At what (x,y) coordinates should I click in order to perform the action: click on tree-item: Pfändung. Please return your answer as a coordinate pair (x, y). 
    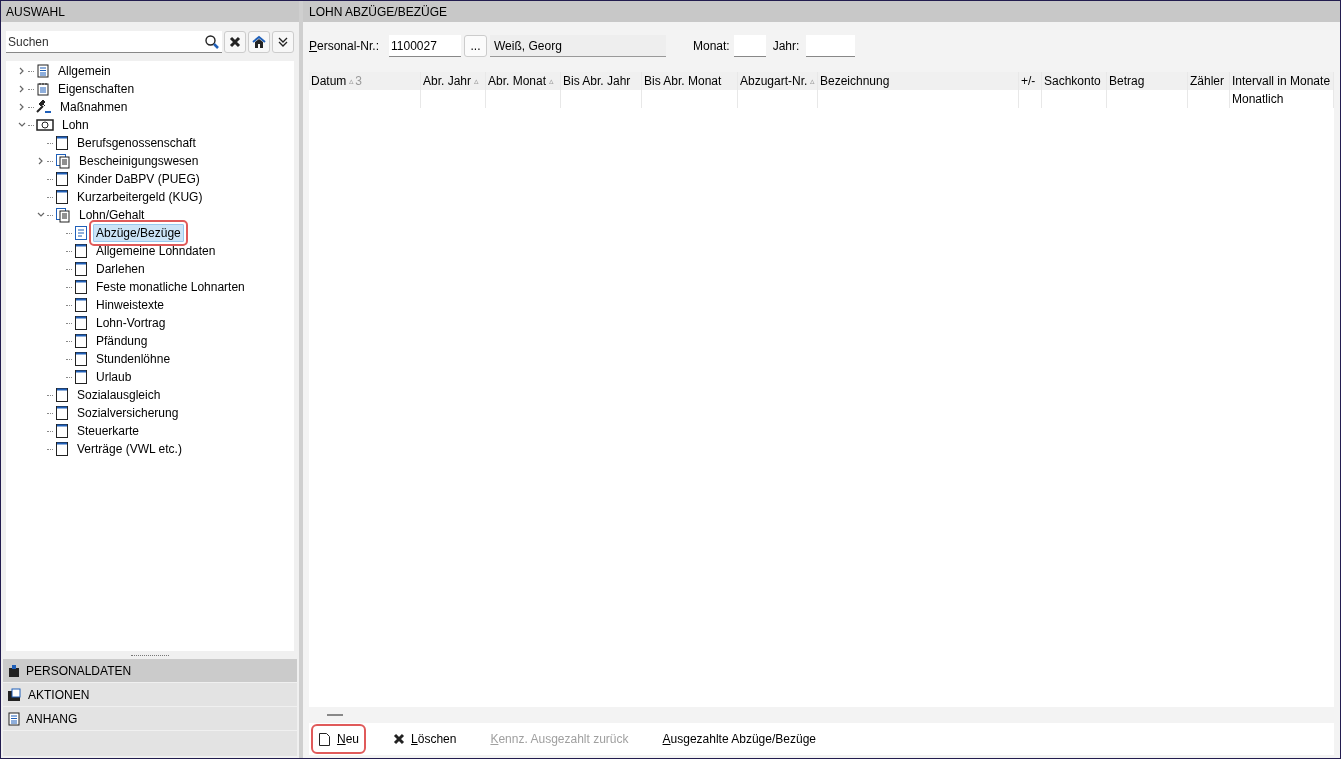
    Looking at the image, I should click on (122, 341).